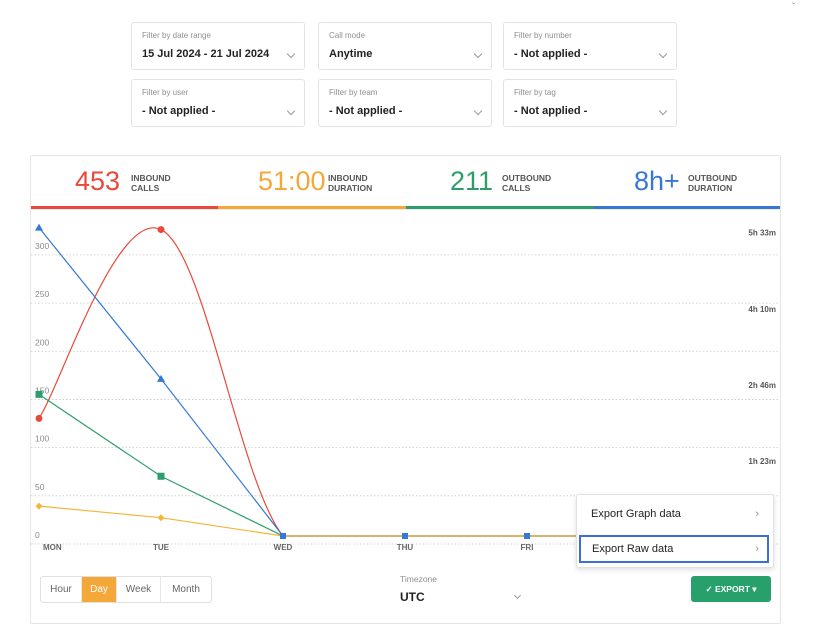 This screenshot has width=819, height=633. What do you see at coordinates (42, 439) in the screenshot?
I see `y-tick-label: 100` at bounding box center [42, 439].